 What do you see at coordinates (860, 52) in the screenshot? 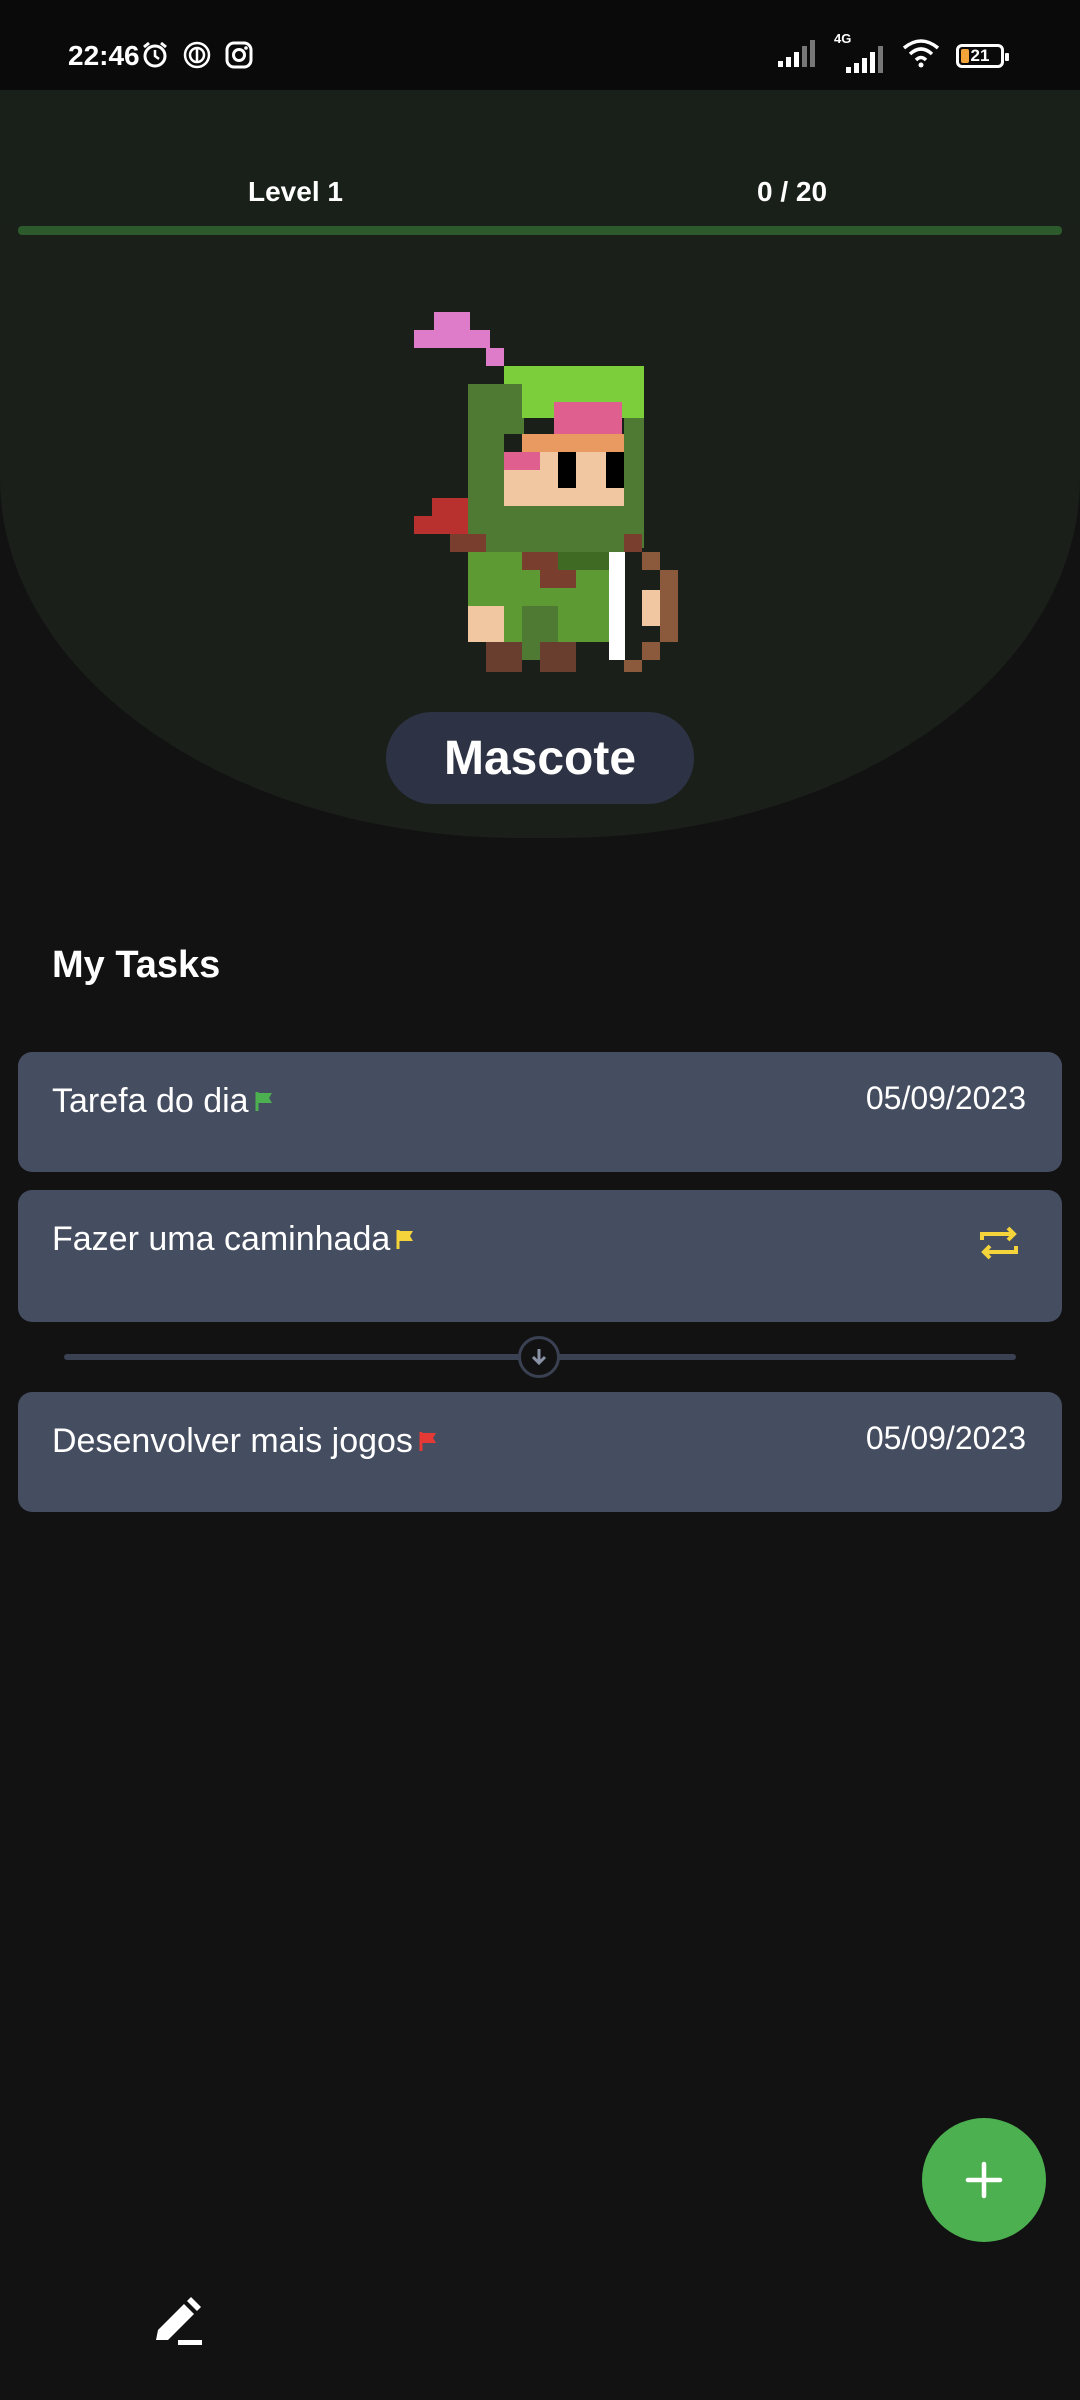
I see `signal-4g-icon: 4G` at bounding box center [860, 52].